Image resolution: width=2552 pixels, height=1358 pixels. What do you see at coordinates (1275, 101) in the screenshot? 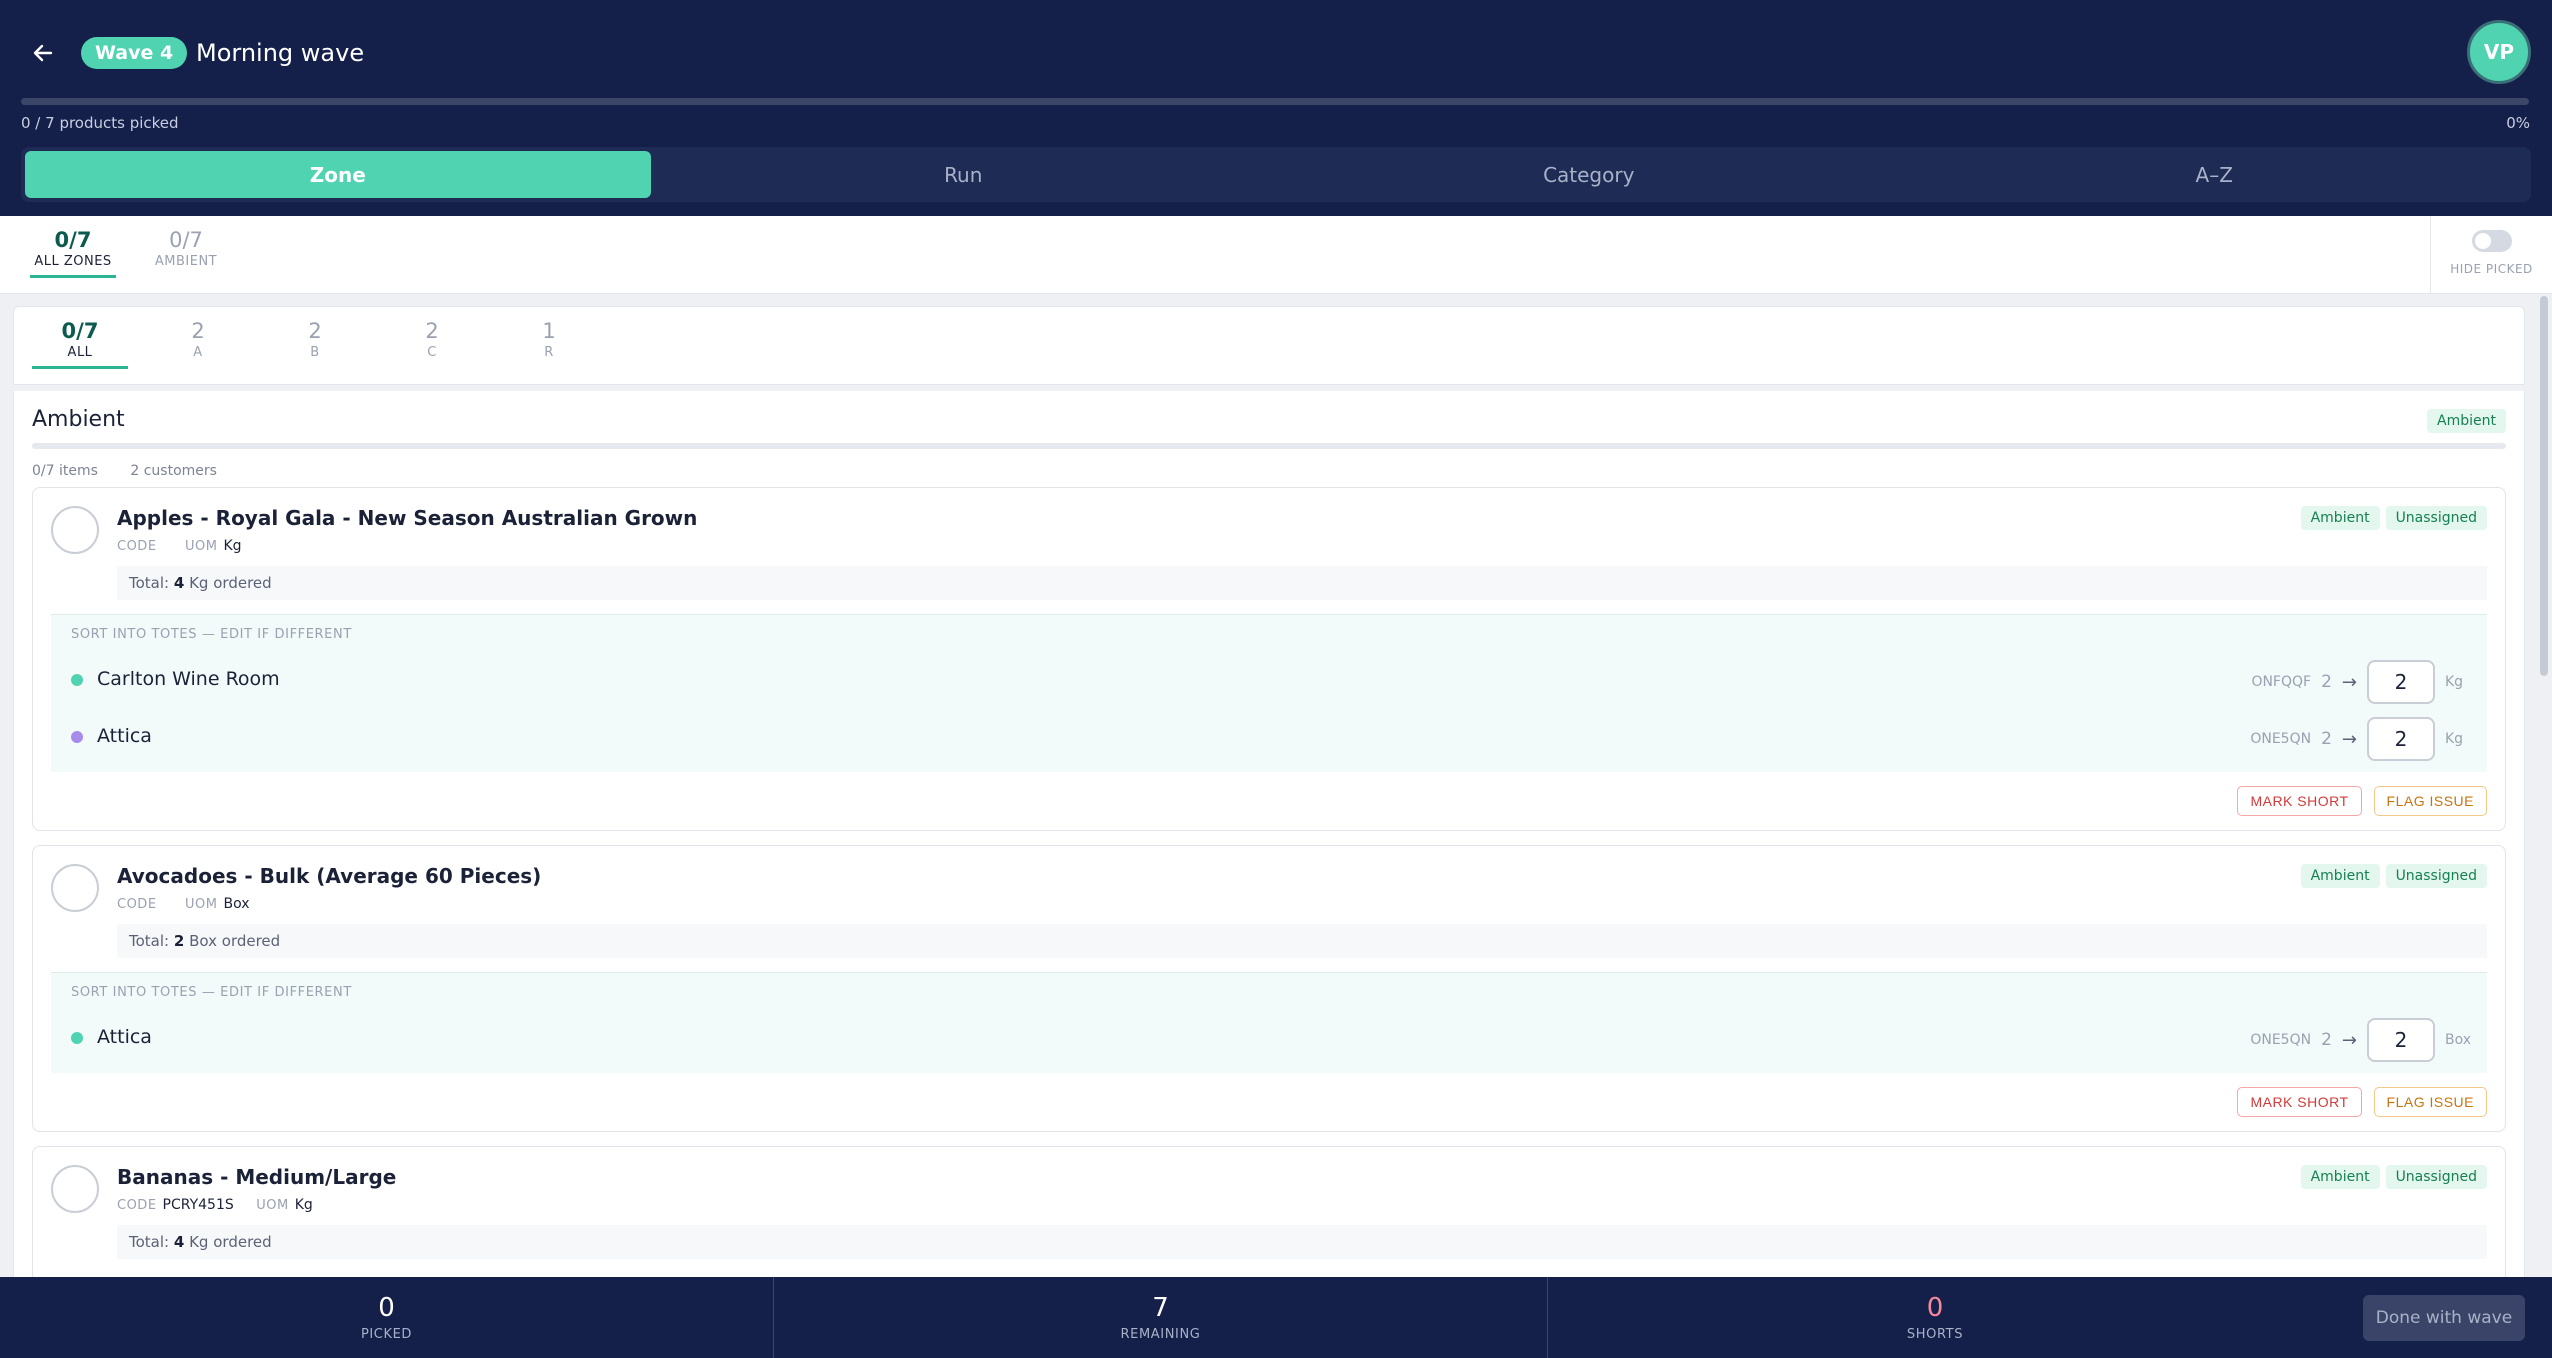
I see `progress-bar` at bounding box center [1275, 101].